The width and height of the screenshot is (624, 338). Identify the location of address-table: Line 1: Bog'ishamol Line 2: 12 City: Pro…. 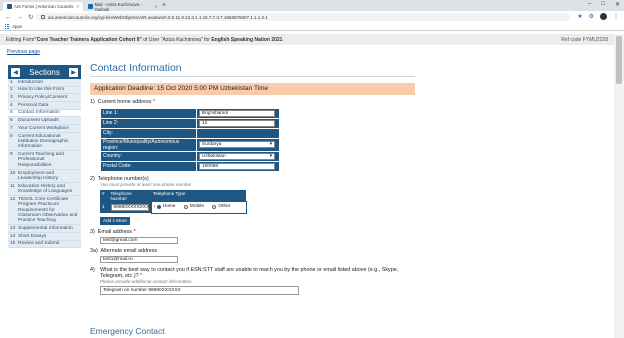
(190, 139).